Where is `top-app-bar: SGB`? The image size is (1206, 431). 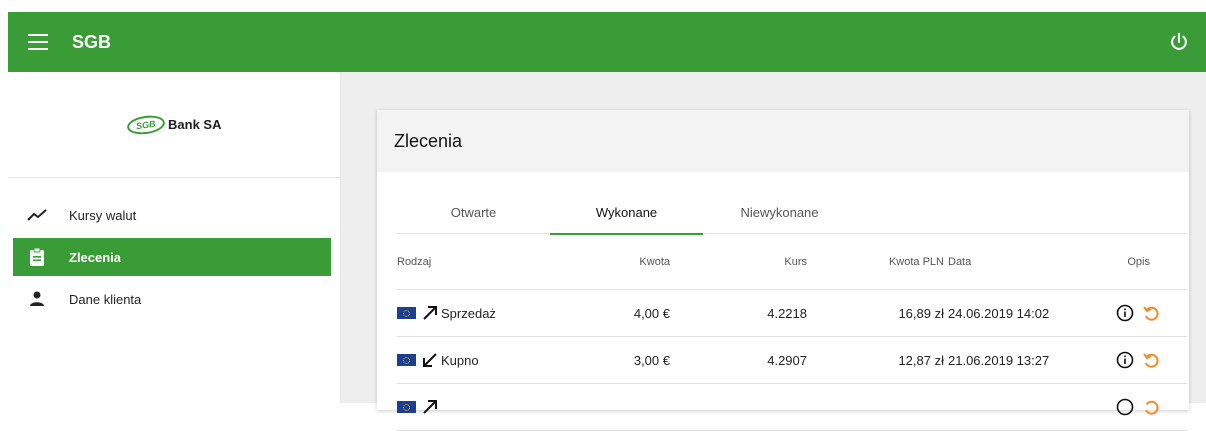 top-app-bar: SGB is located at coordinates (607, 42).